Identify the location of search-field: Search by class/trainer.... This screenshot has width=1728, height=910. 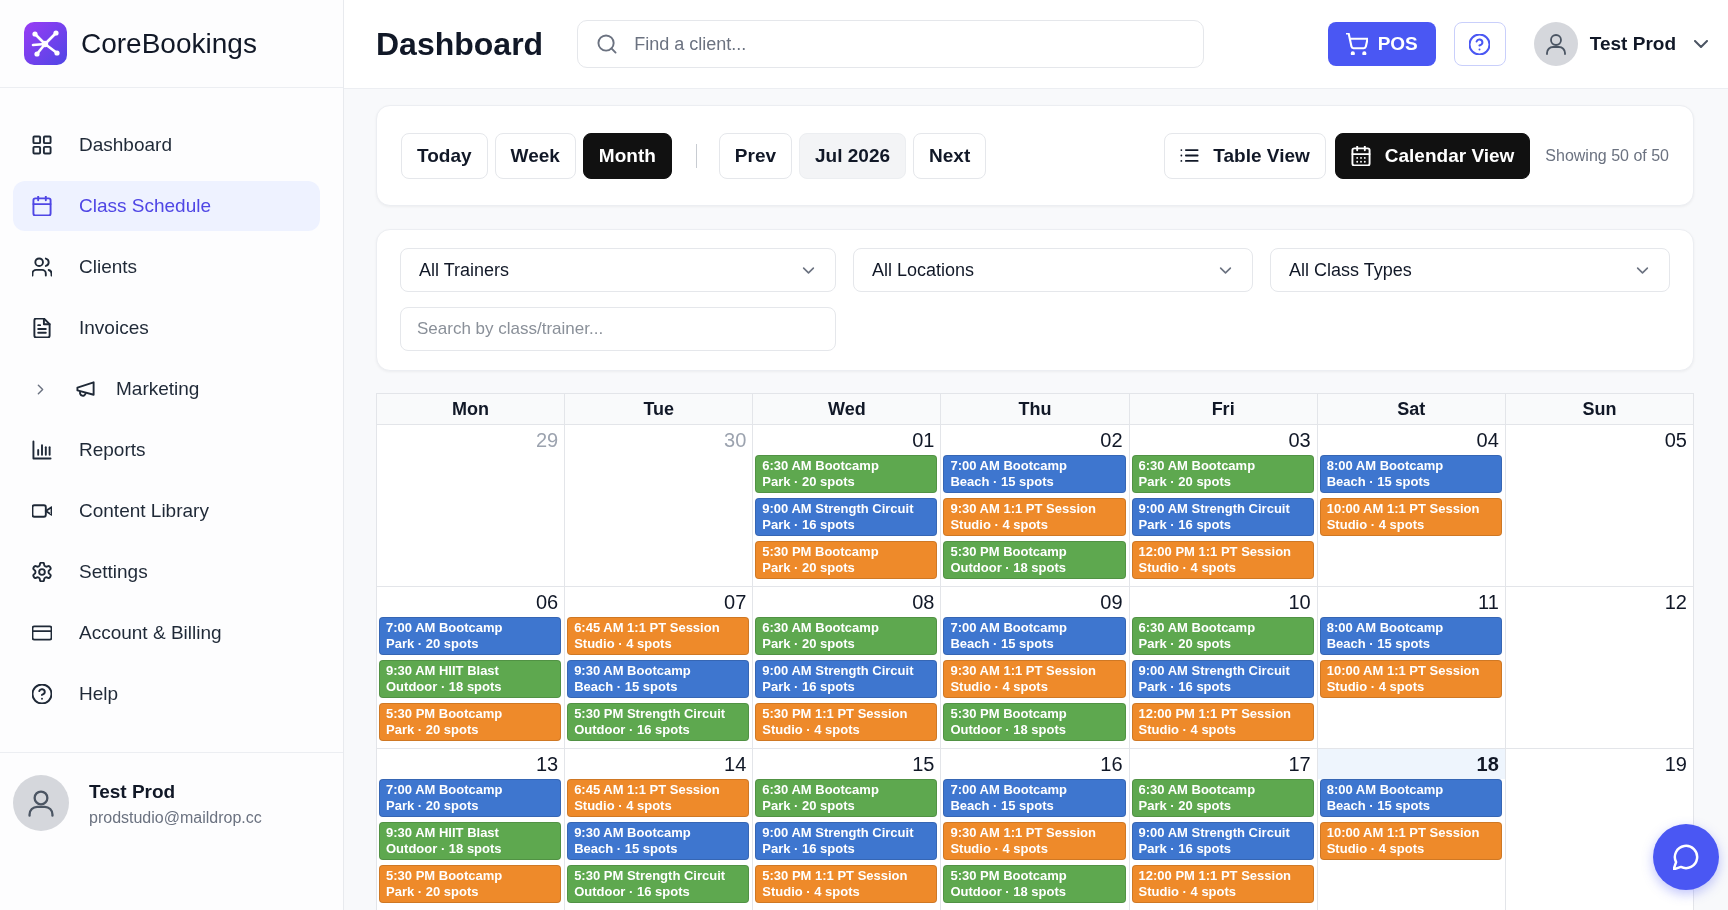
(618, 329).